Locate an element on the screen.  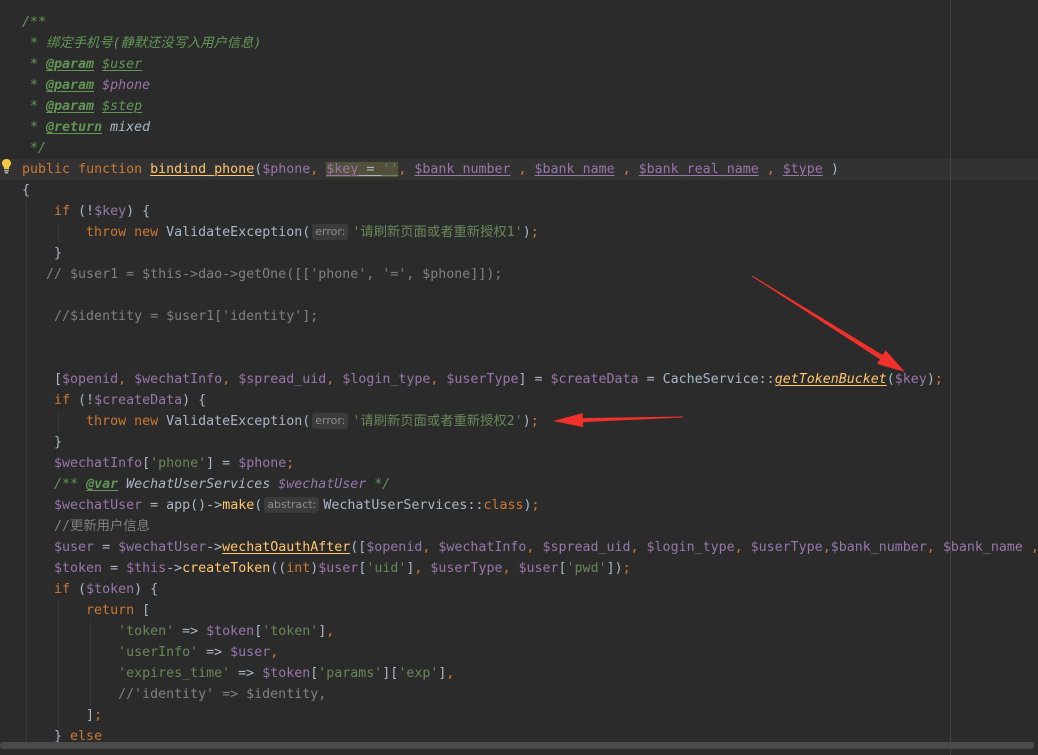
code-line: 'token' => $token['token'], is located at coordinates (530, 631).